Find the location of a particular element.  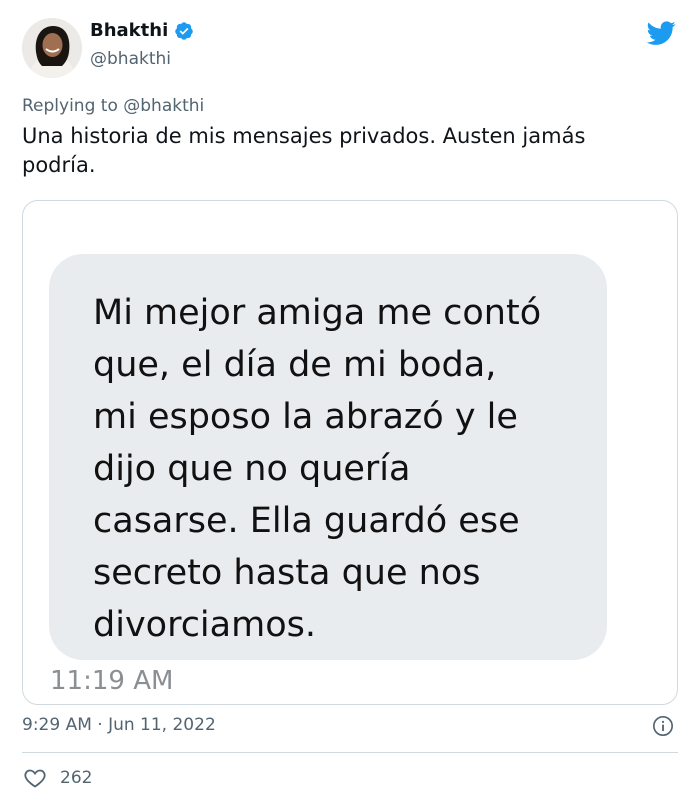

heart-icon is located at coordinates (35, 778).